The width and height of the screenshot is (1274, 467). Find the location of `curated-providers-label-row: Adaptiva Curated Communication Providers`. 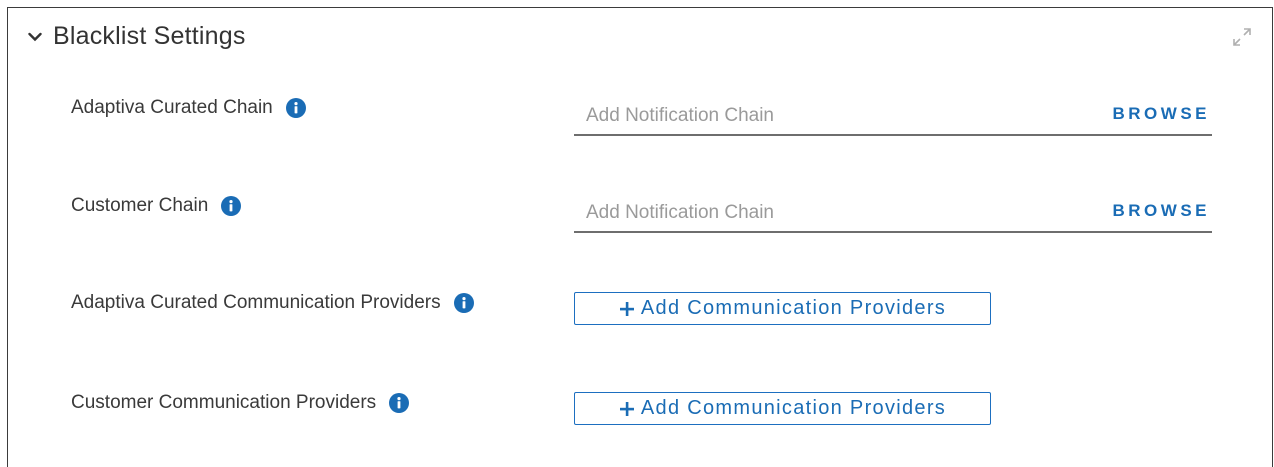

curated-providers-label-row: Adaptiva Curated Communication Providers is located at coordinates (272, 303).